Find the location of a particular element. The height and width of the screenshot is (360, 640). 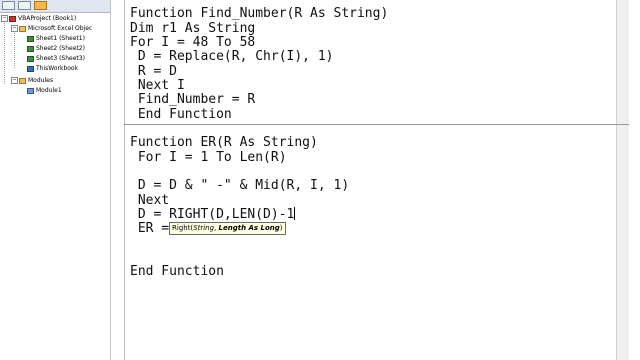

tooltip-arg-string: String is located at coordinates (204, 228).